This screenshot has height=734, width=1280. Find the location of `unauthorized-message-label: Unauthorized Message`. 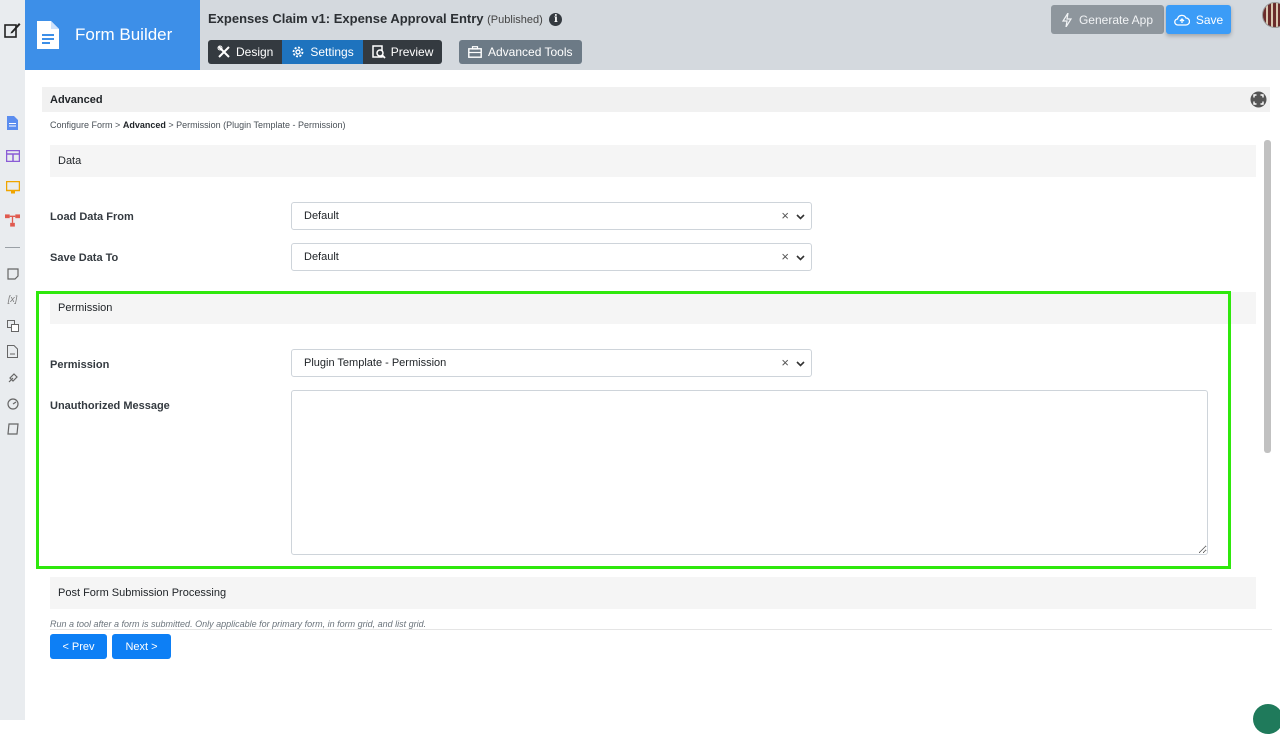

unauthorized-message-label: Unauthorized Message is located at coordinates (110, 406).